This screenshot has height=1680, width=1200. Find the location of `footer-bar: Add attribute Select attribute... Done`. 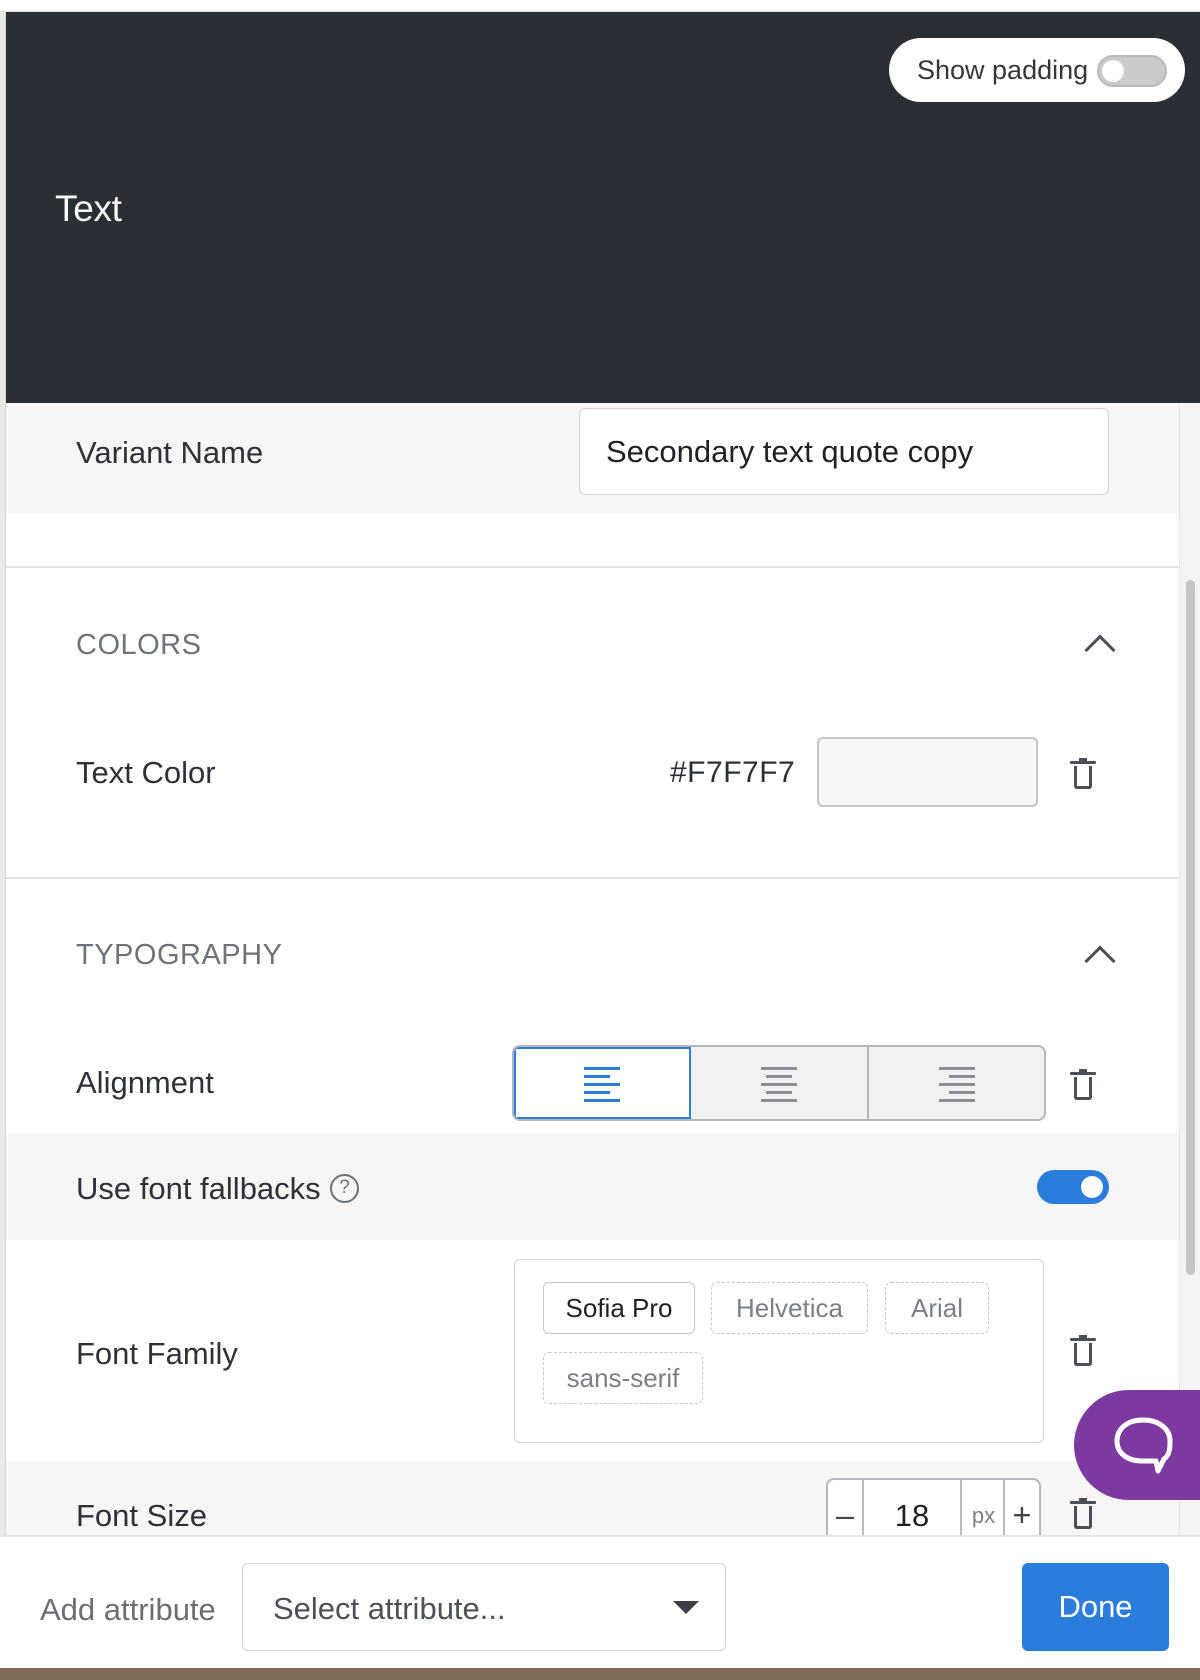

footer-bar: Add attribute Select attribute... Done is located at coordinates (600, 1601).